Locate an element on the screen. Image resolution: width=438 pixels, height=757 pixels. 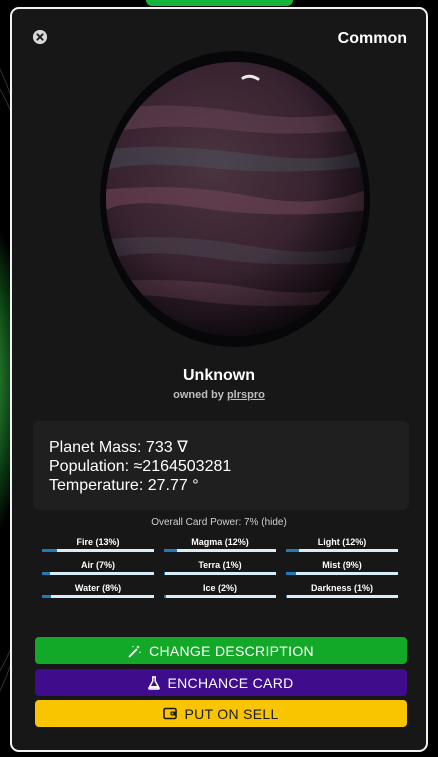
element-light: Light (12%) is located at coordinates (342, 545).